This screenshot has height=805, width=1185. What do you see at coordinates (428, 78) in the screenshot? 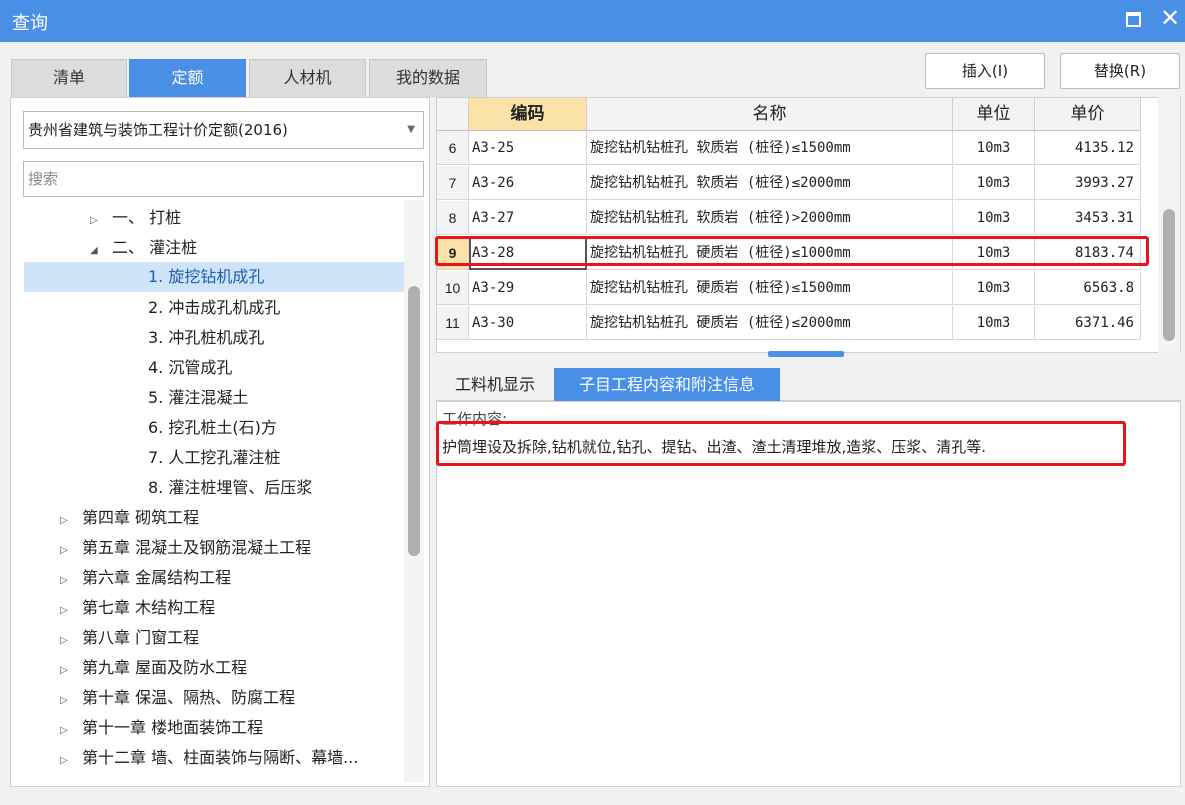
I see `tab-my-data: 我的数据` at bounding box center [428, 78].